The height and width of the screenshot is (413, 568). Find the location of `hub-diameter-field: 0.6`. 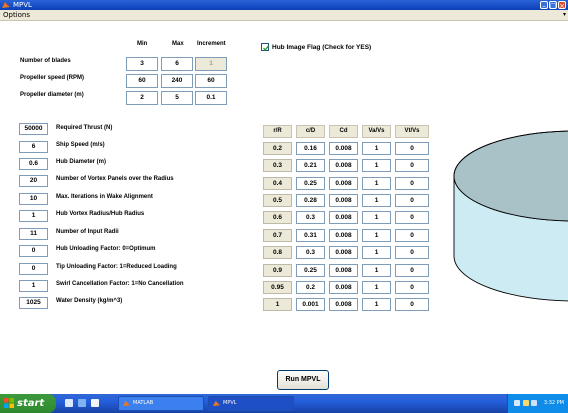

hub-diameter-field: 0.6 is located at coordinates (33, 164).